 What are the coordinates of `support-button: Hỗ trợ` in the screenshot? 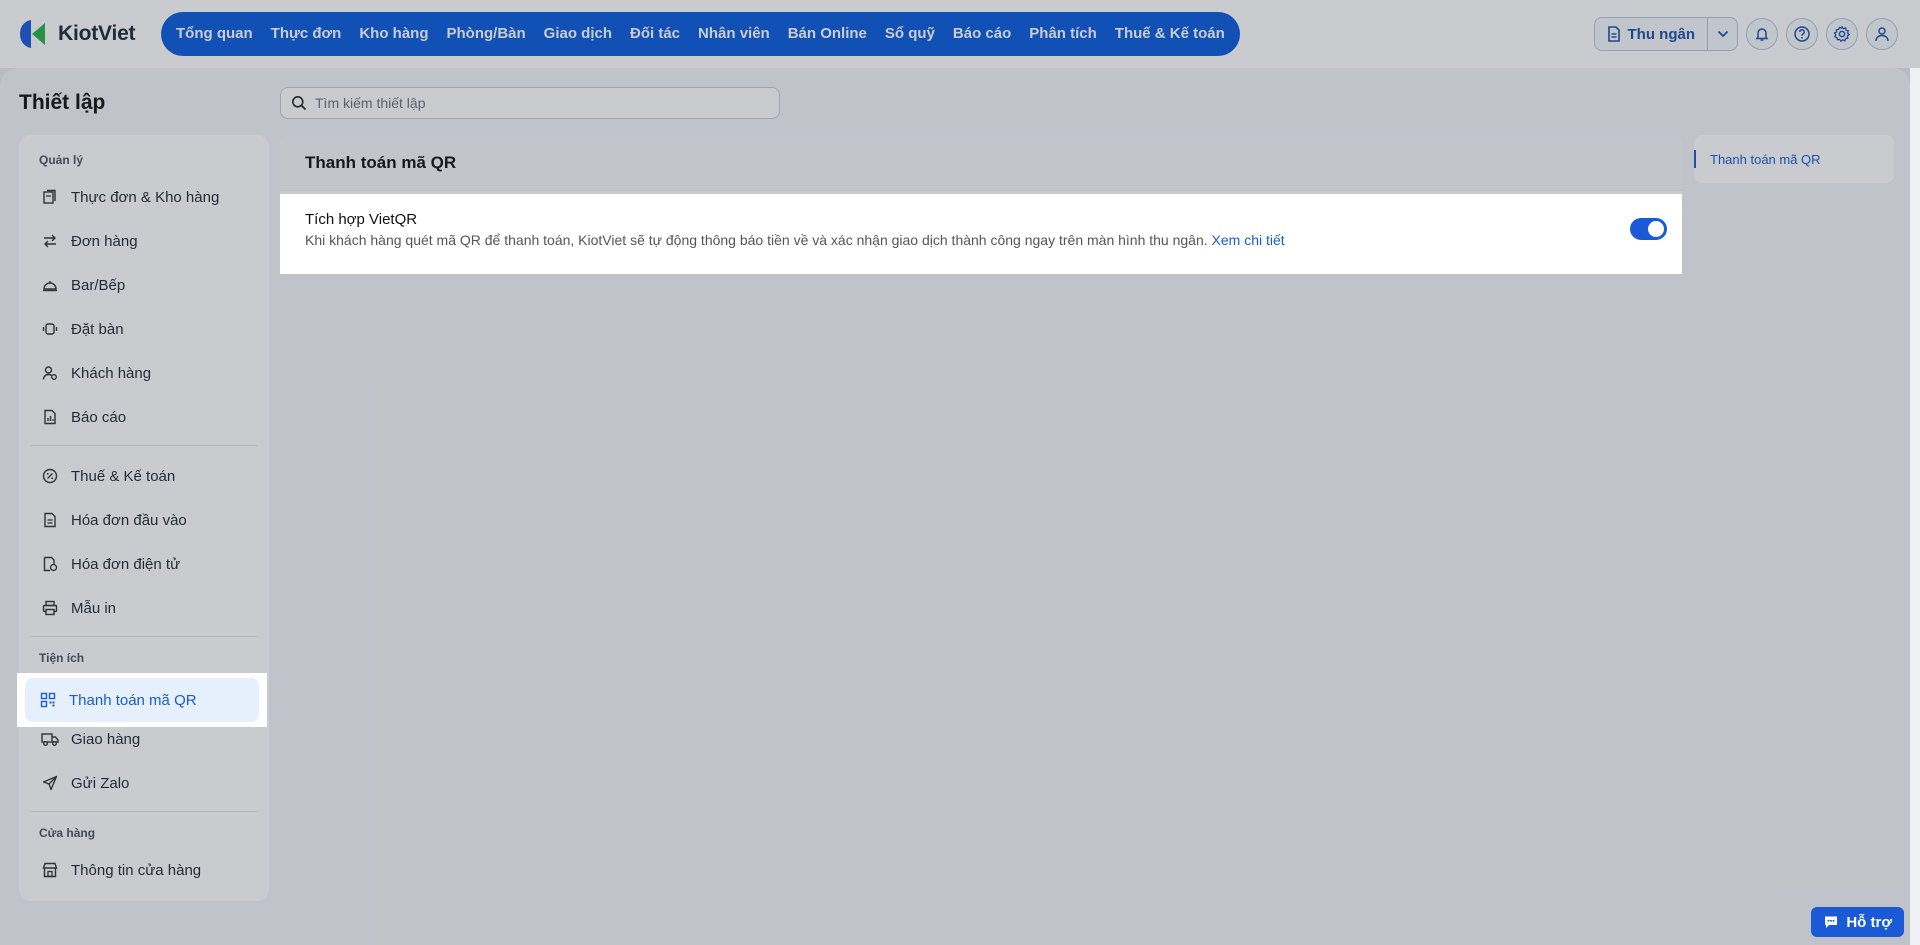 It's located at (1857, 922).